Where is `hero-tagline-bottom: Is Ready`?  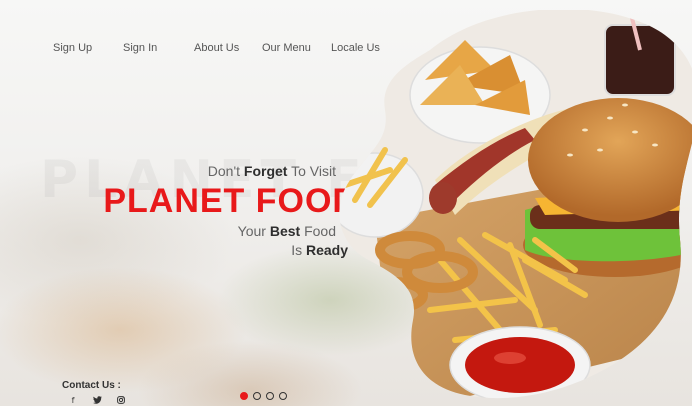
hero-tagline-bottom: Is Ready is located at coordinates (319, 250).